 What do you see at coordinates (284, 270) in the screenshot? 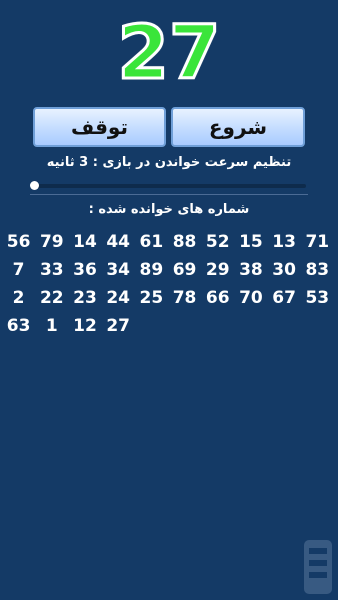
I see `called-number: 30` at bounding box center [284, 270].